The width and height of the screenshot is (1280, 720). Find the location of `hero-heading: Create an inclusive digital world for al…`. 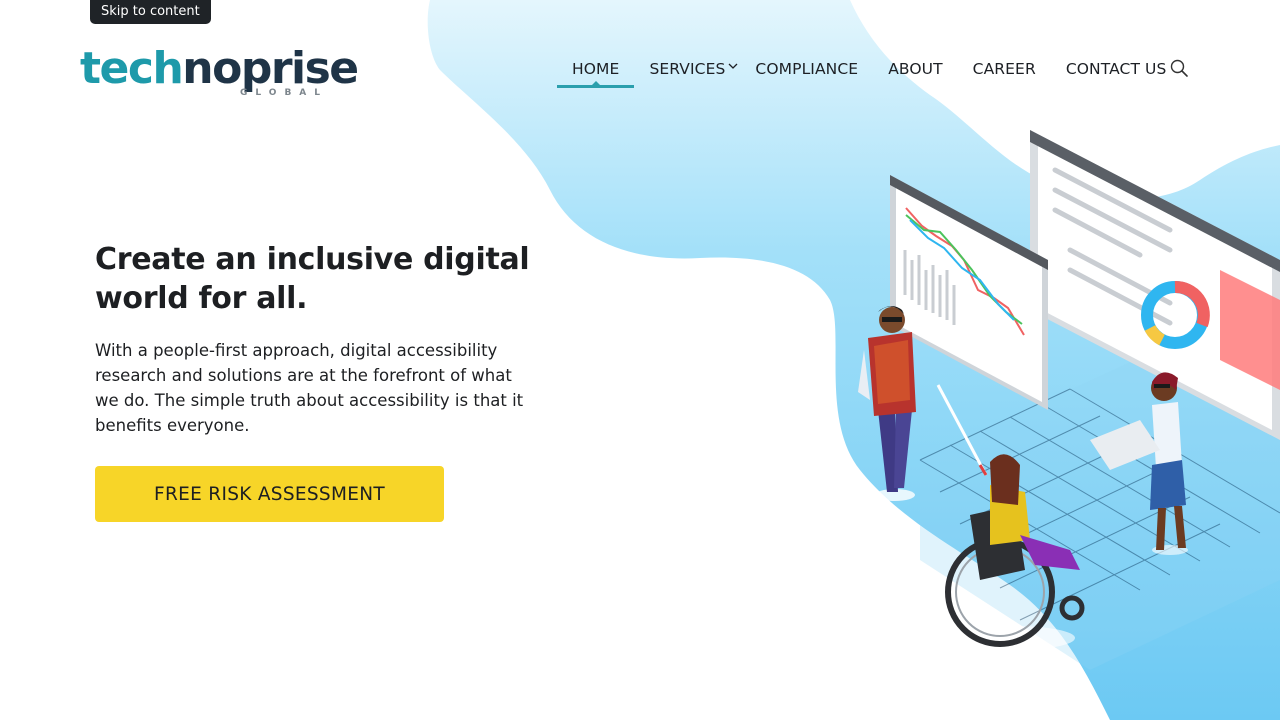

hero-heading: Create an inclusive digital world for al… is located at coordinates (312, 279).